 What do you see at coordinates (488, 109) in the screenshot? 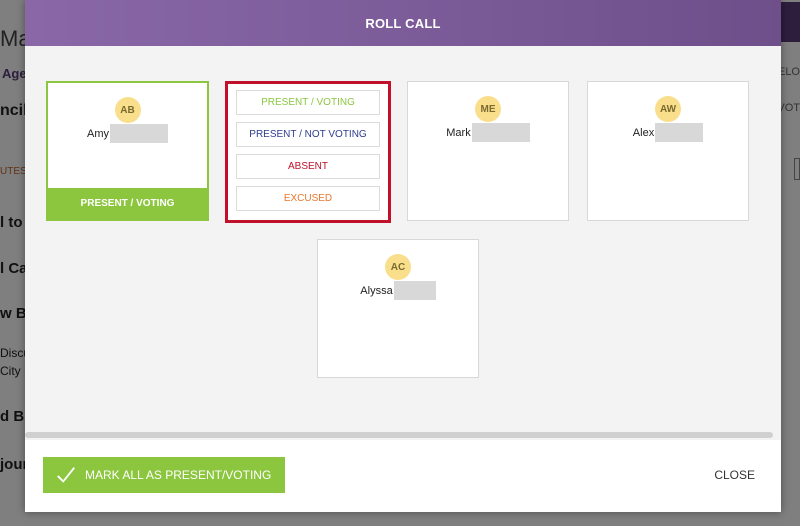
I see `avatar: ME` at bounding box center [488, 109].